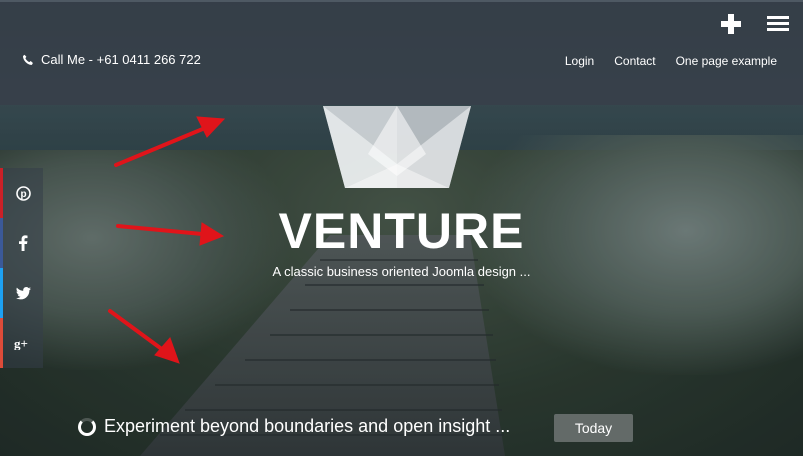  Describe the element at coordinates (778, 24) in the screenshot. I see `hamburger-menu-icon` at that location.